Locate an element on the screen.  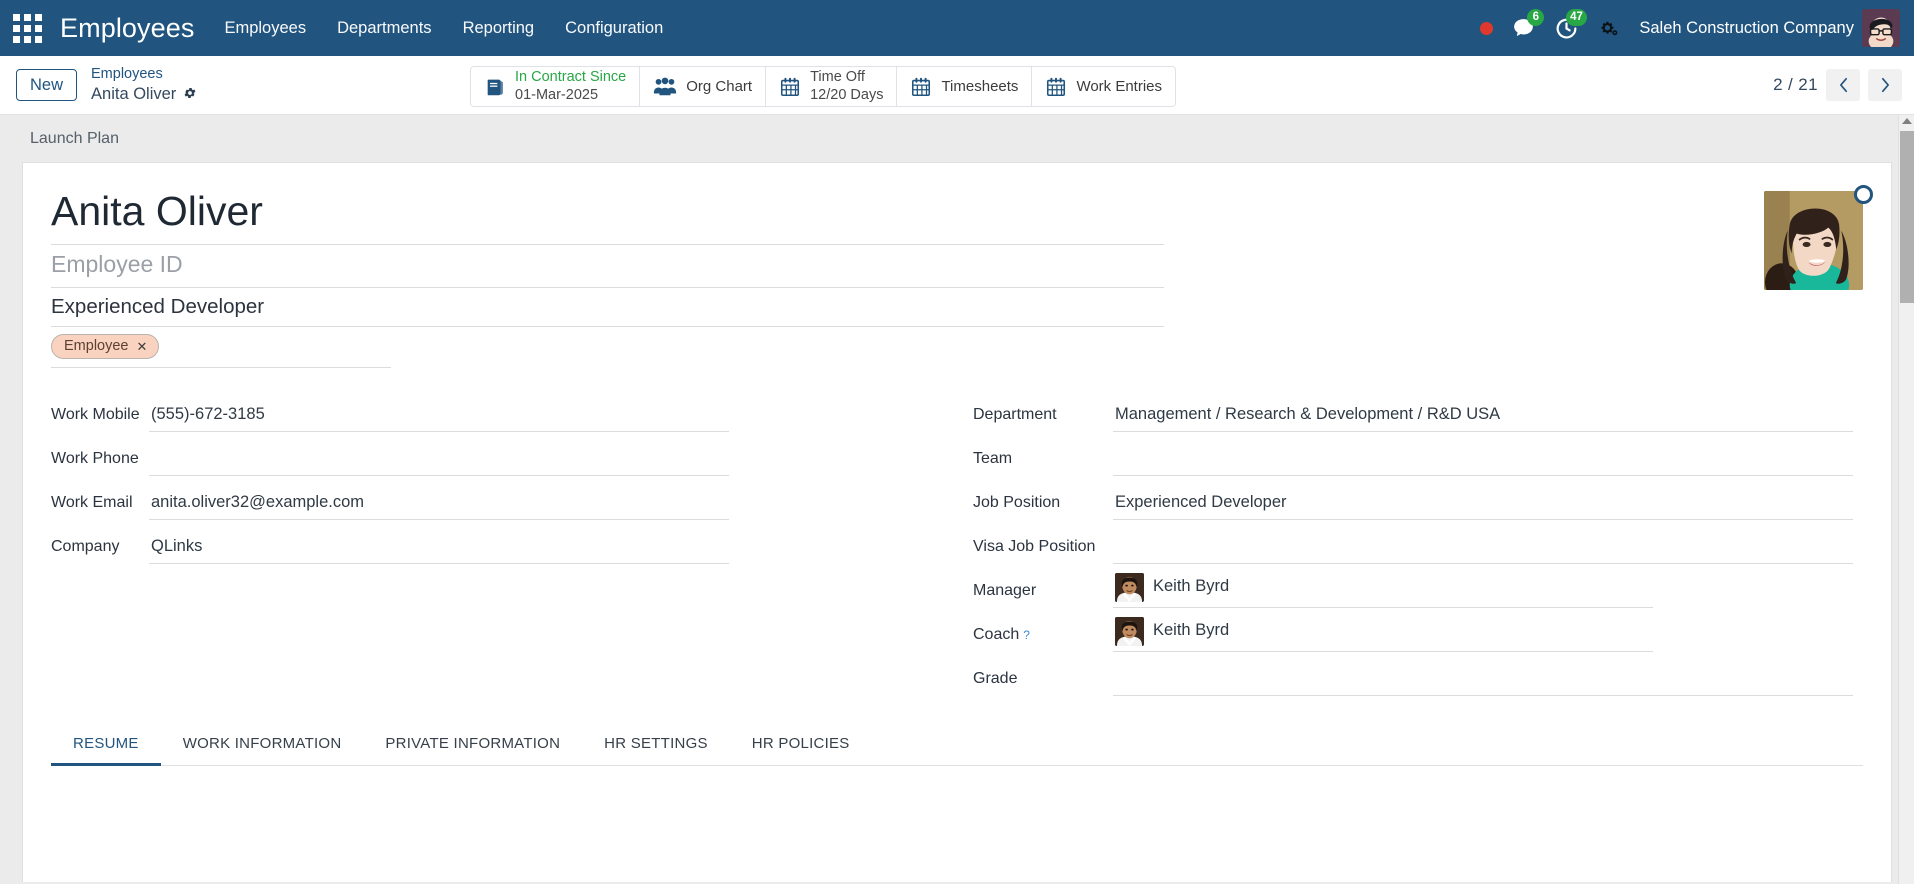
stat-button-org-chart: Org Chart is located at coordinates (703, 86).